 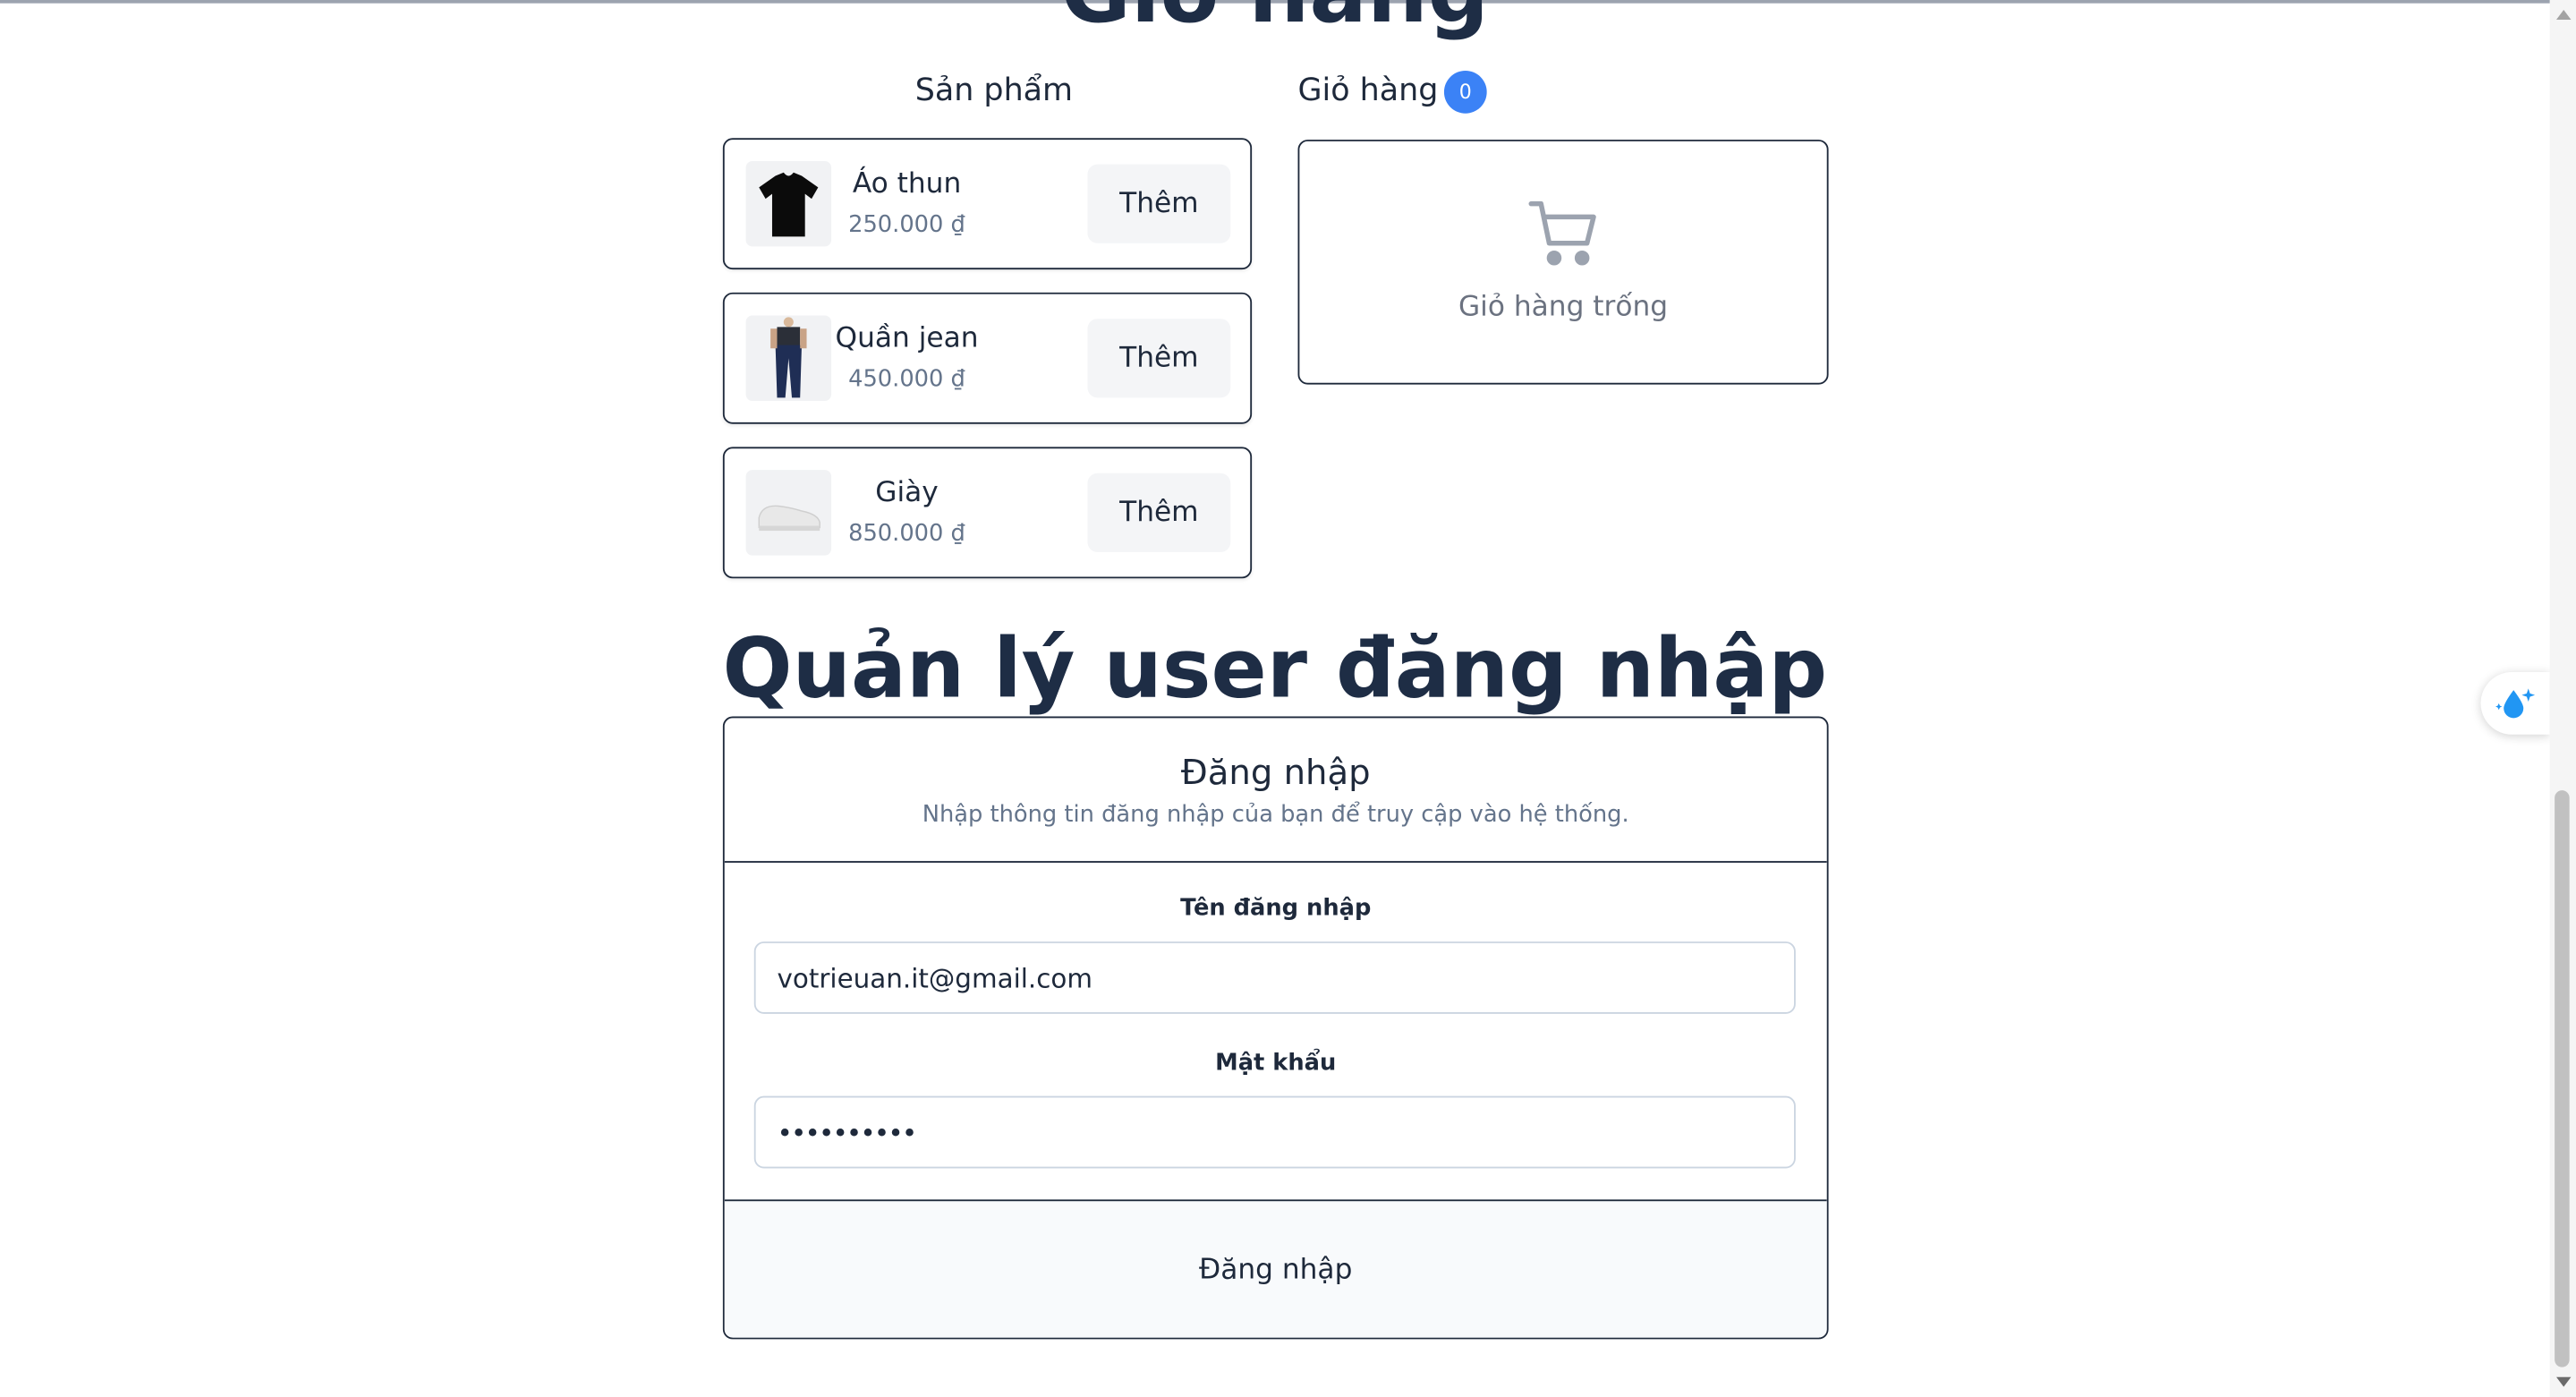 What do you see at coordinates (2563, 1382) in the screenshot?
I see `scroll-down-arrow-icon` at bounding box center [2563, 1382].